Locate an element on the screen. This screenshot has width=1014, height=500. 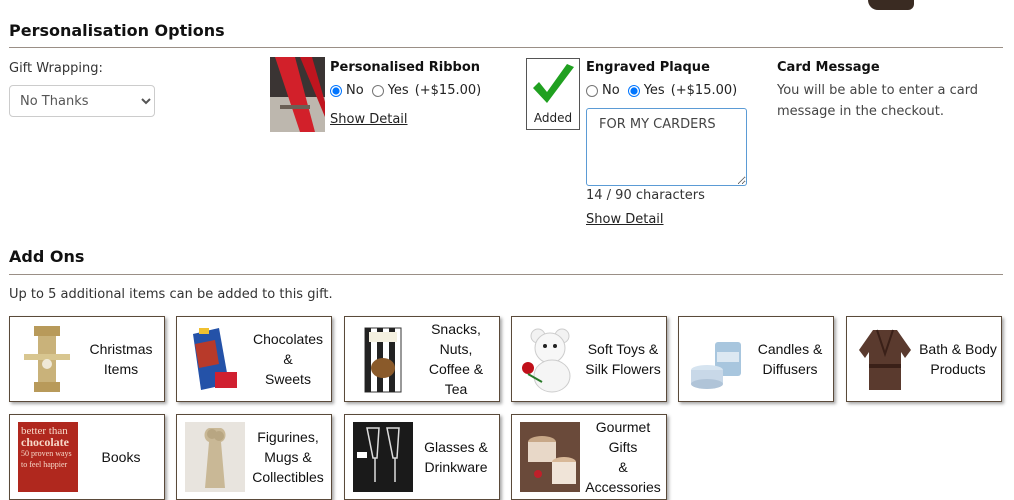
addon-label-line: Chocolates & is located at coordinates (288, 349).